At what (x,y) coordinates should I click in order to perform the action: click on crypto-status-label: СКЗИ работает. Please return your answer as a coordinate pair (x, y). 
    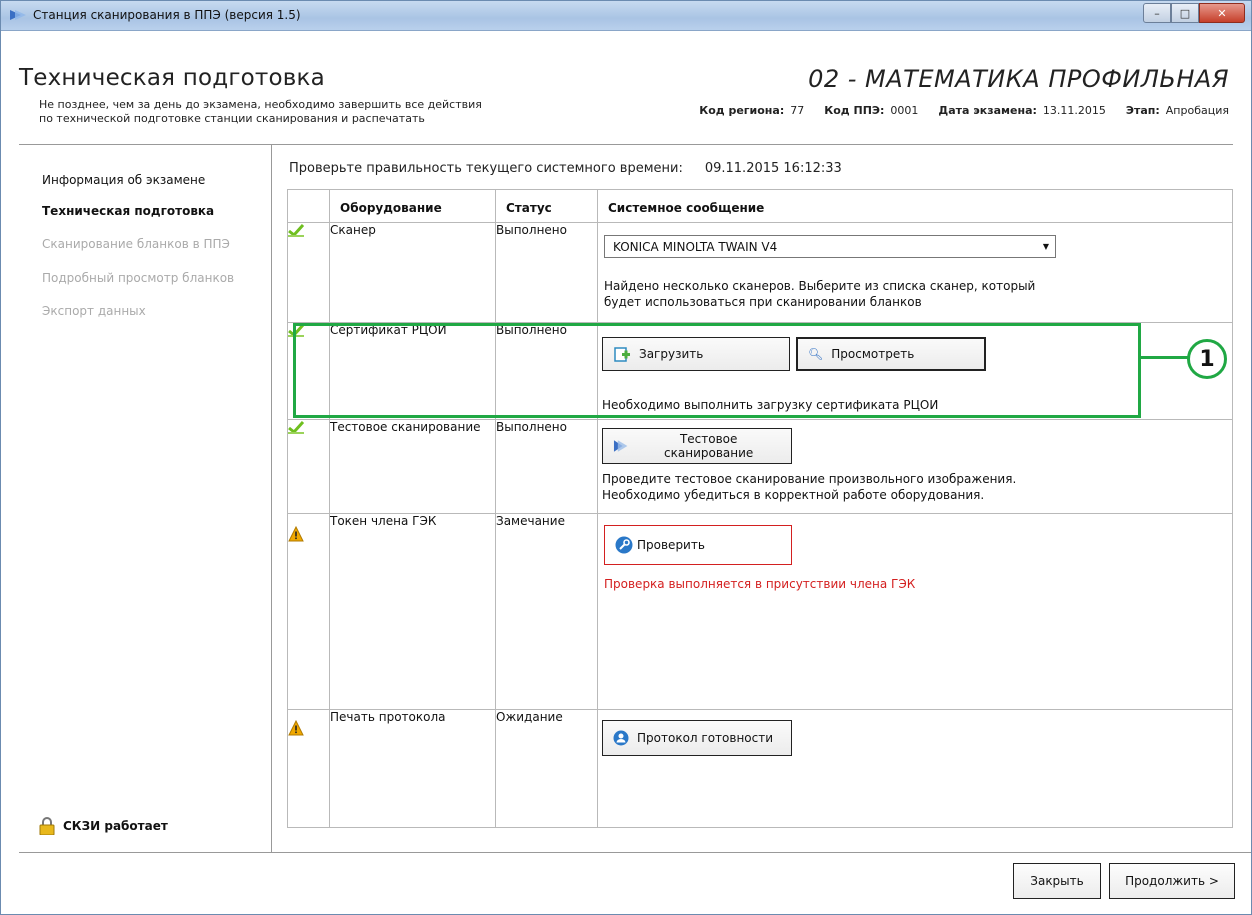
    Looking at the image, I should click on (115, 826).